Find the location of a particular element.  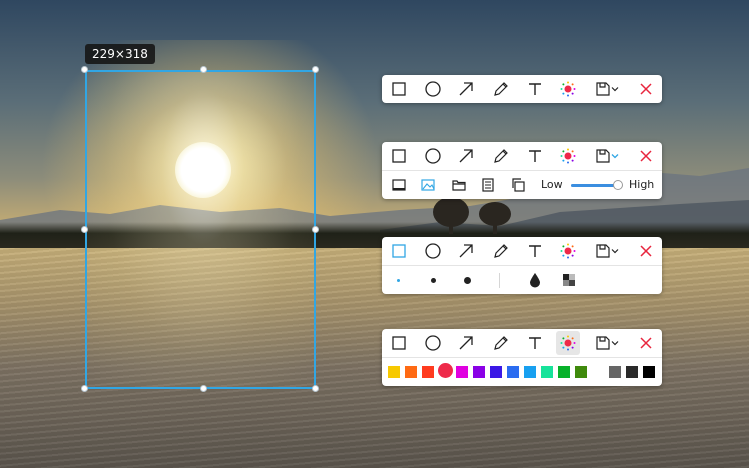

resize-handle-top-left is located at coordinates (84, 69).